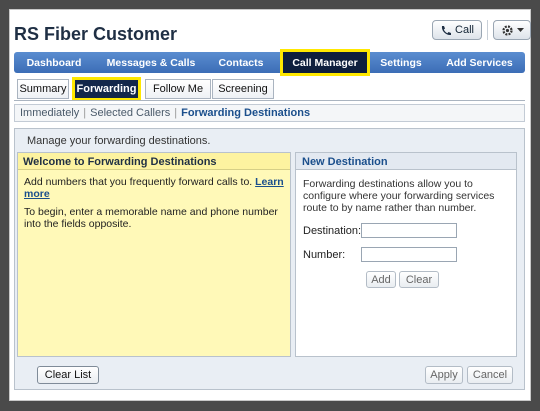  I want to click on phone-icon, so click(446, 30).